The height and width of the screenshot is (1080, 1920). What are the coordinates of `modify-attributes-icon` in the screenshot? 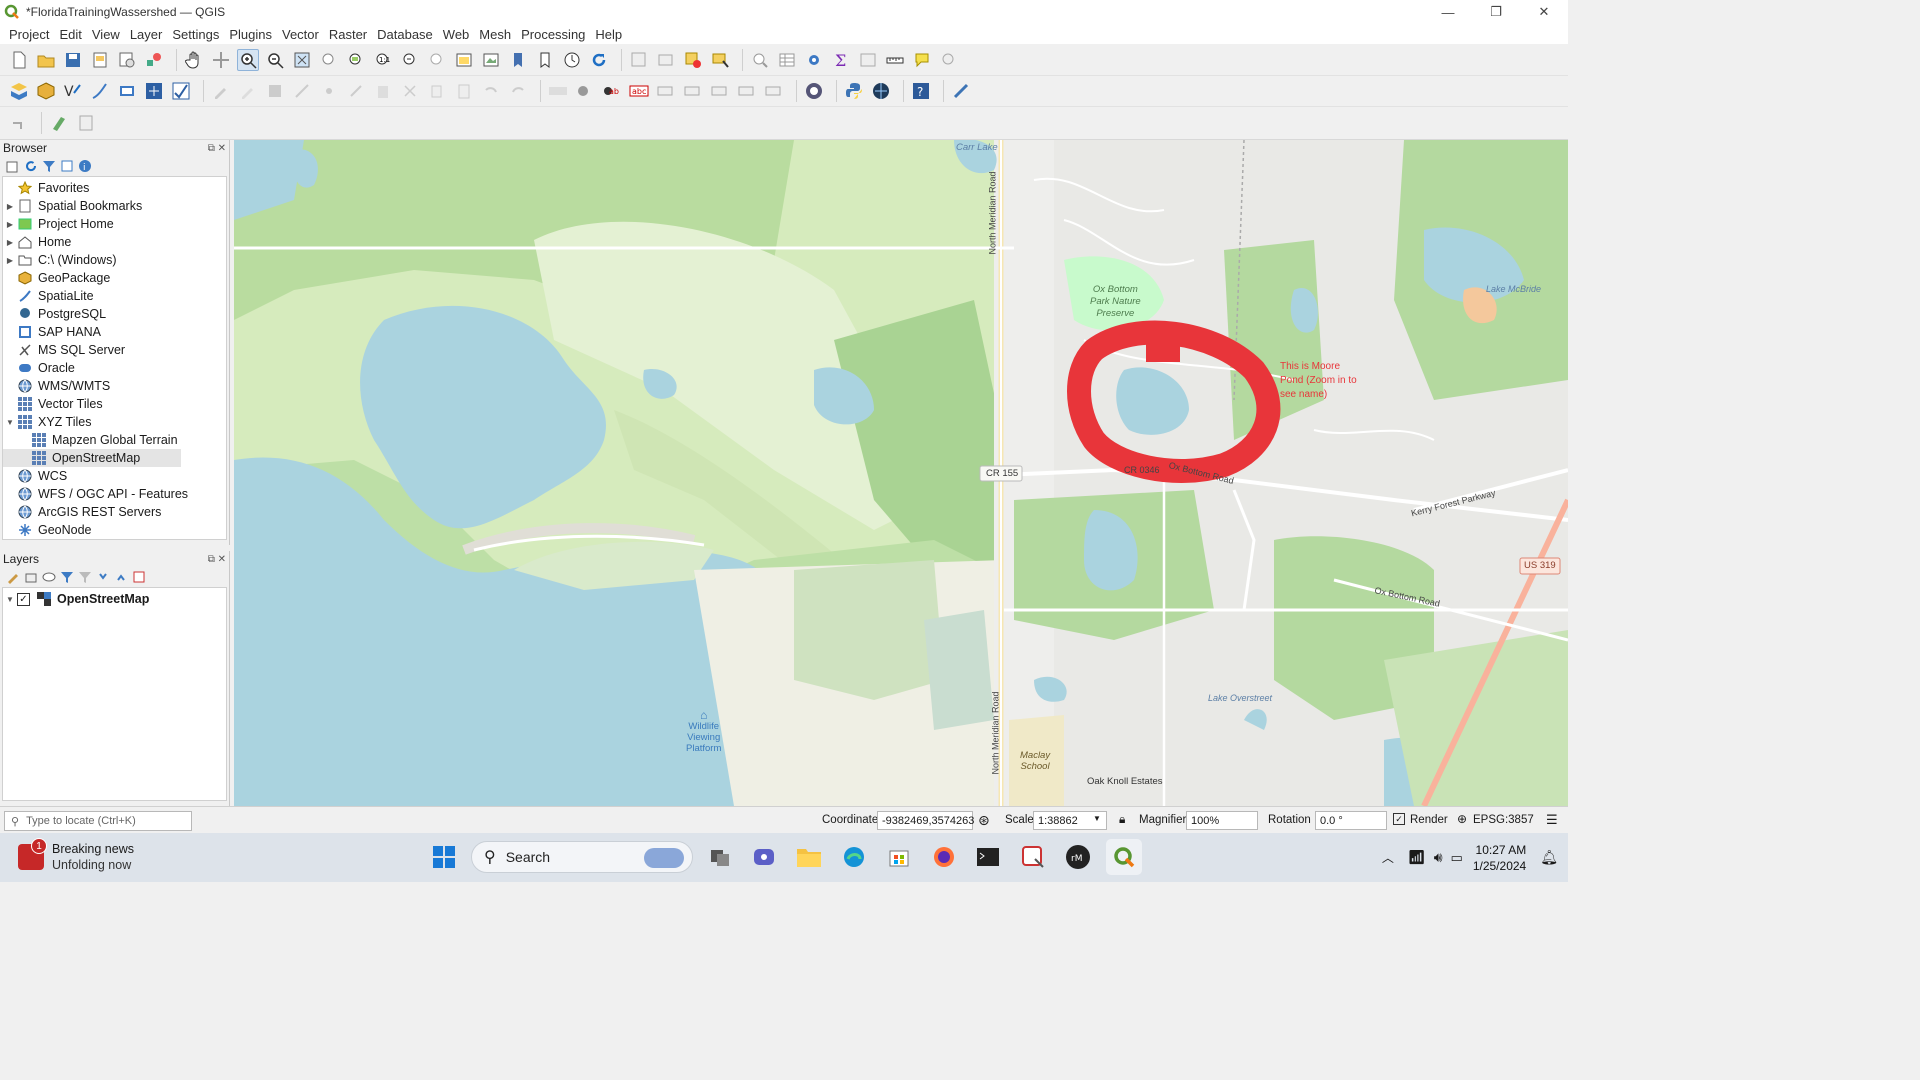 It's located at (356, 91).